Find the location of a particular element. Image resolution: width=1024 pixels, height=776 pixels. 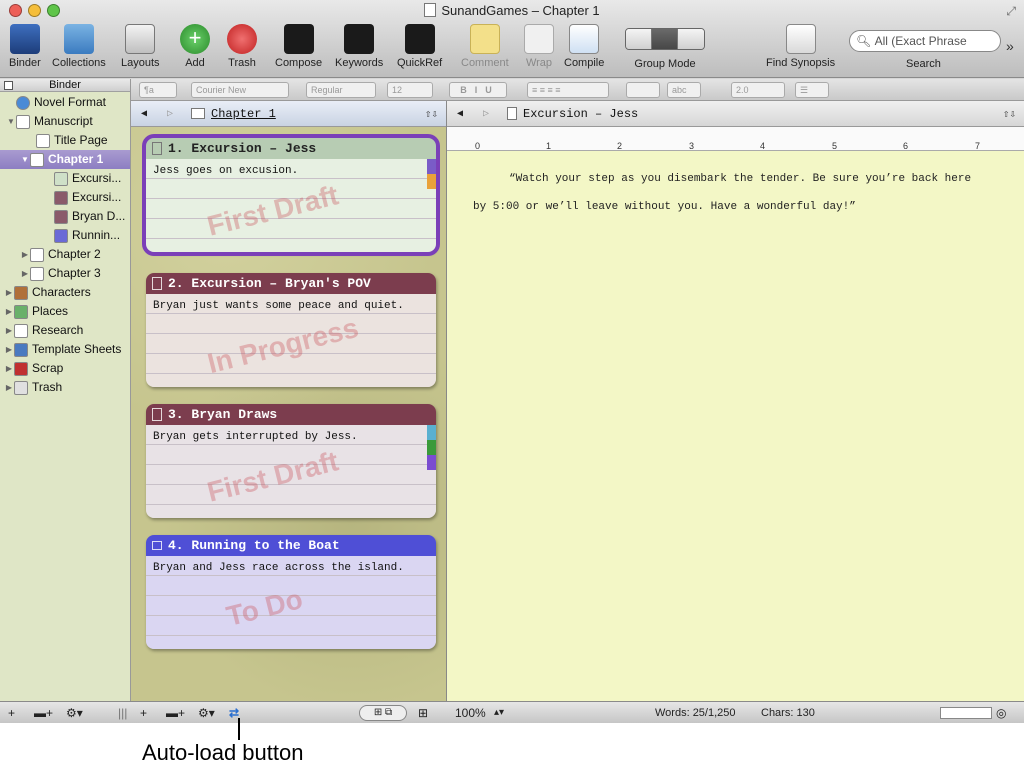

font-size-select: 12 is located at coordinates (410, 90).